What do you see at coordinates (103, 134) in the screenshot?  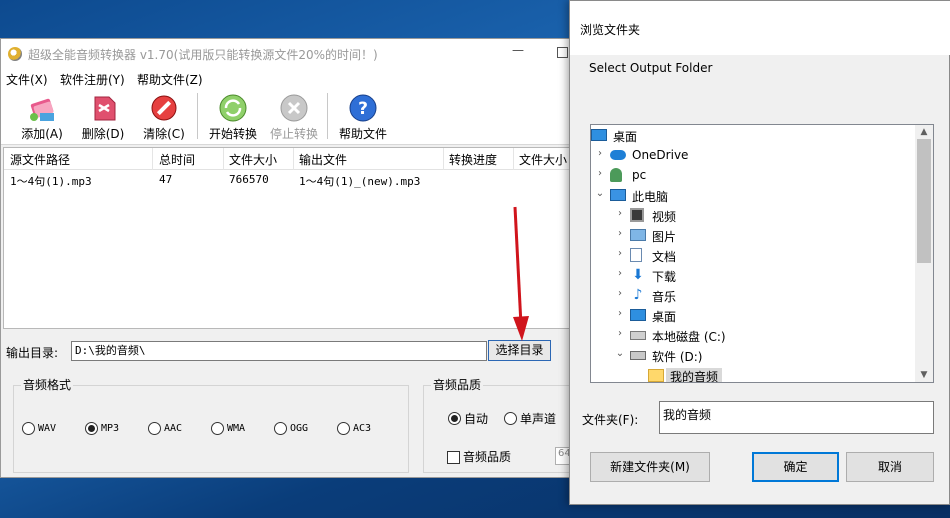 I see `delete-label: 删除(D)` at bounding box center [103, 134].